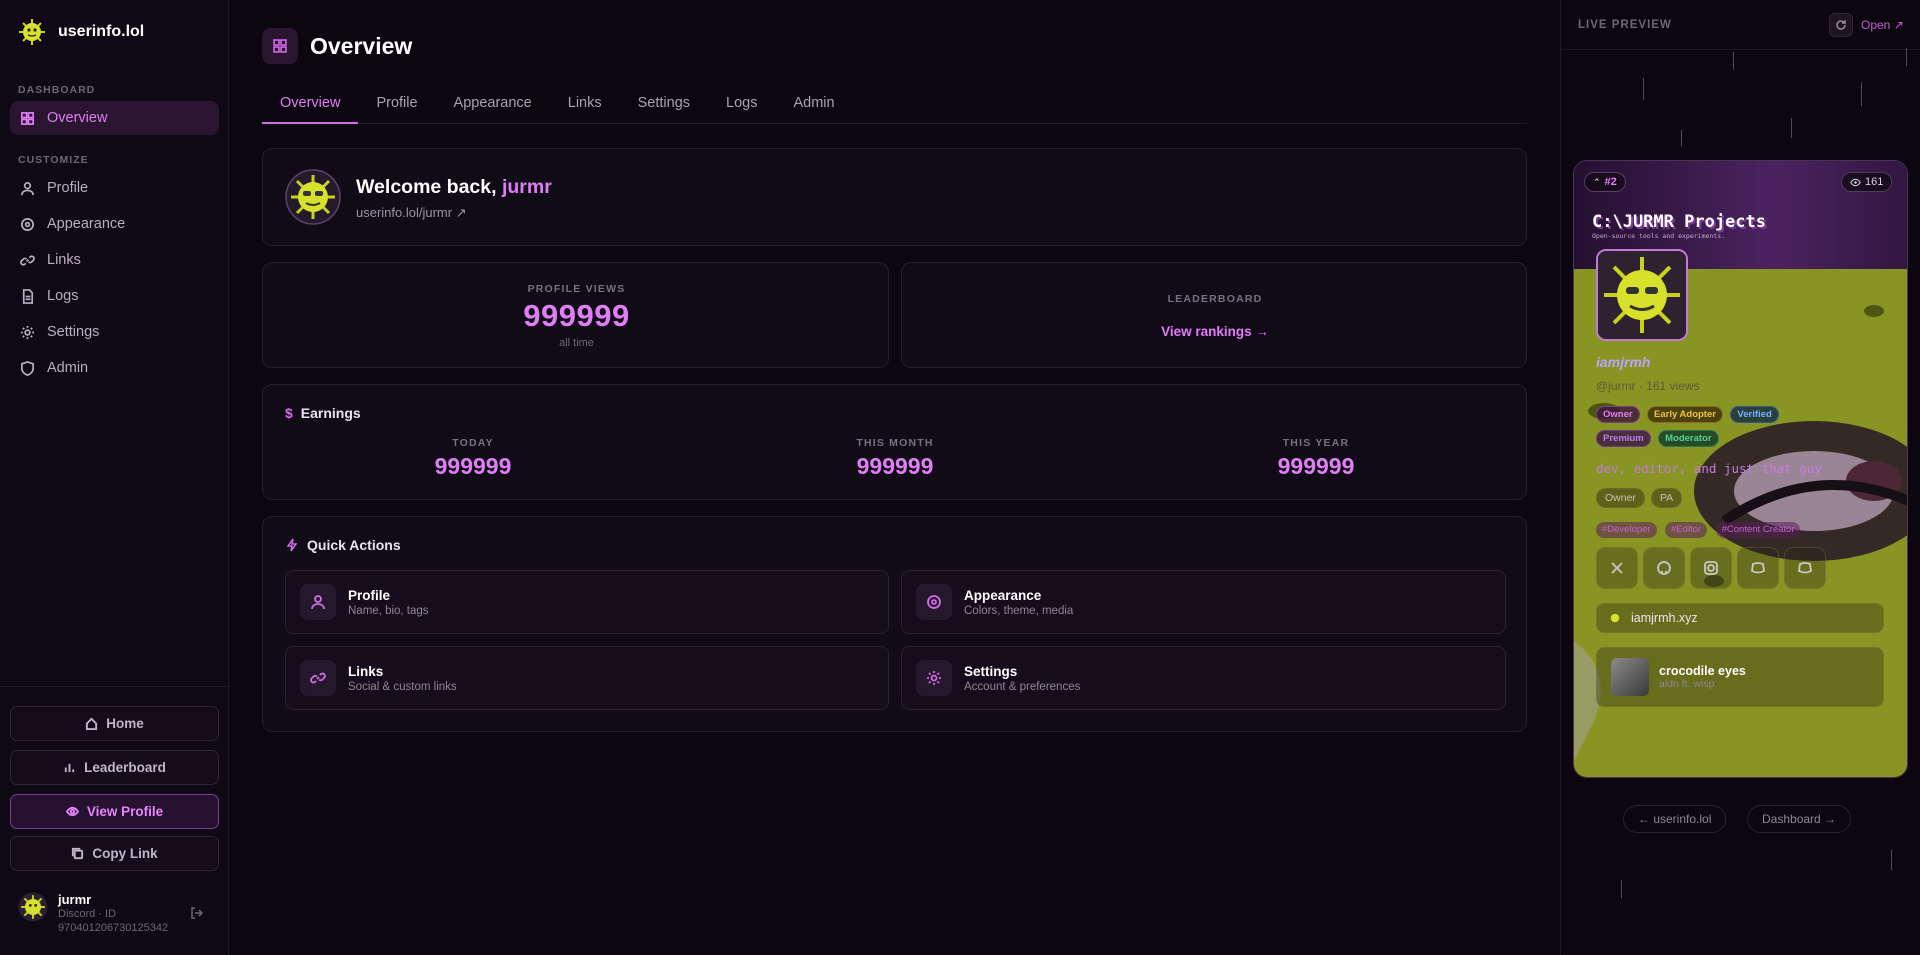  I want to click on eye-icon, so click(72, 811).